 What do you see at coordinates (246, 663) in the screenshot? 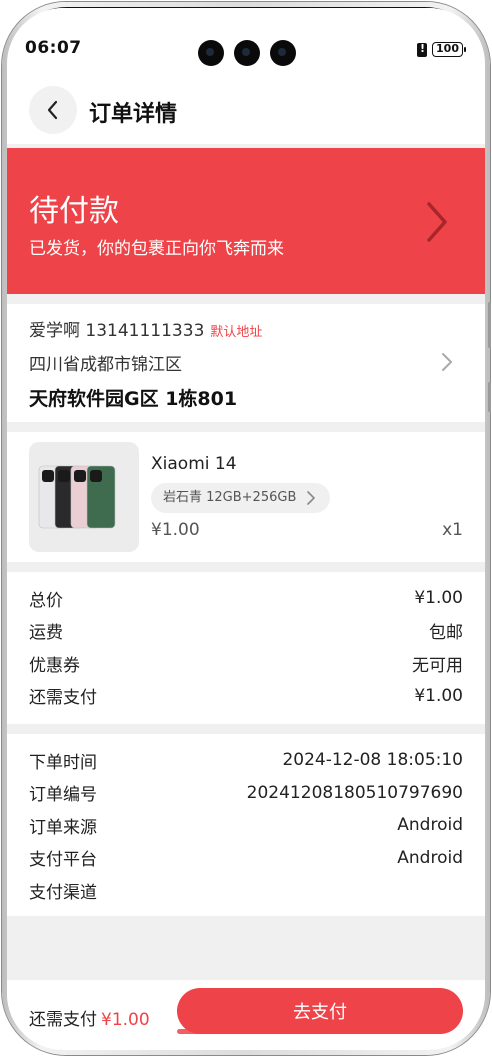
I see `cost-row-coupon: 优惠券 无可用` at bounding box center [246, 663].